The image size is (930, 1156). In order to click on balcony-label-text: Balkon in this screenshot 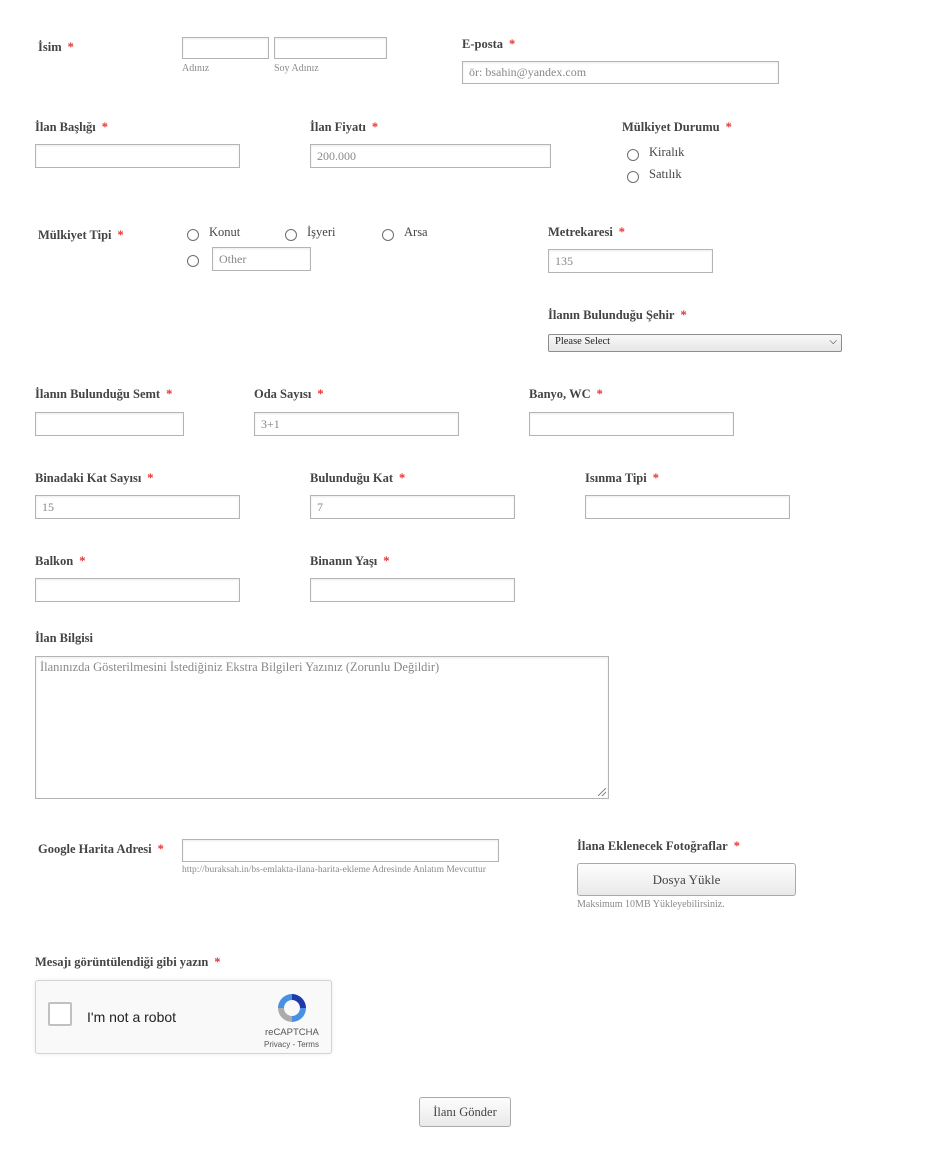, I will do `click(54, 561)`.